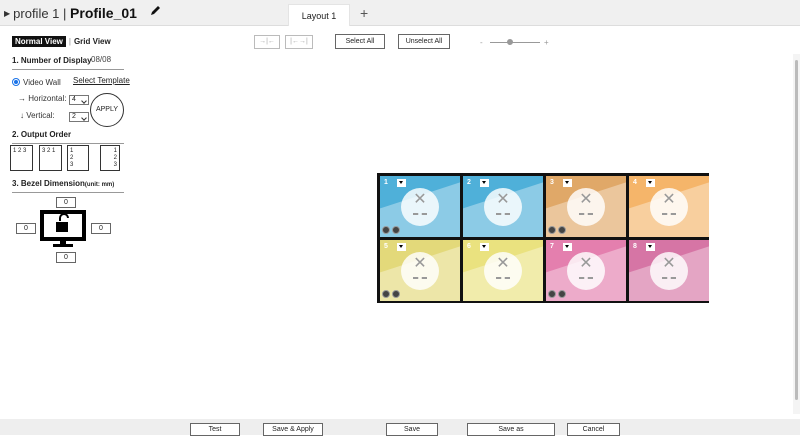 The height and width of the screenshot is (436, 800). Describe the element at coordinates (66, 202) in the screenshot. I see `bezel-top-input: 0` at that location.